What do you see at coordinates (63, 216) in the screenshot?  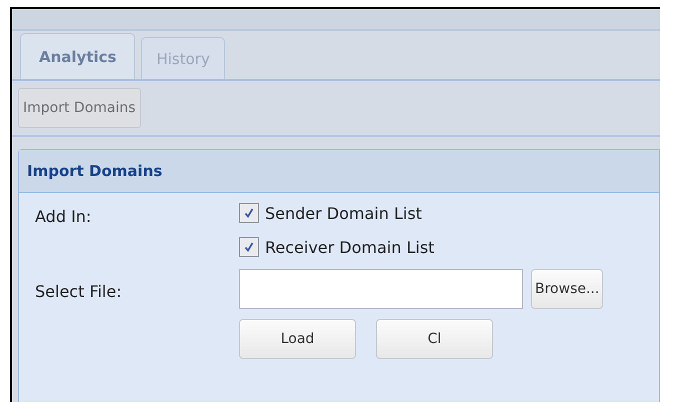 I see `add-in-label: Add In:` at bounding box center [63, 216].